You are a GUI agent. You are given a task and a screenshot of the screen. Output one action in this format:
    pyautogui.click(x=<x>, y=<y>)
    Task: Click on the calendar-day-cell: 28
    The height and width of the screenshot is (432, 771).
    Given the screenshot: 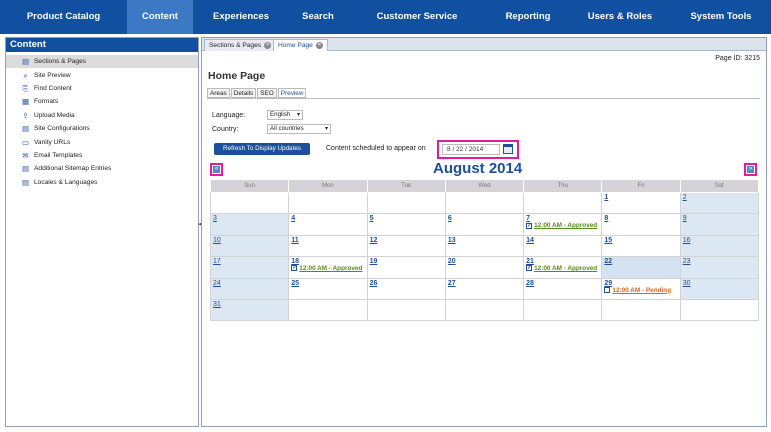 What is the action you would take?
    pyautogui.click(x=563, y=288)
    